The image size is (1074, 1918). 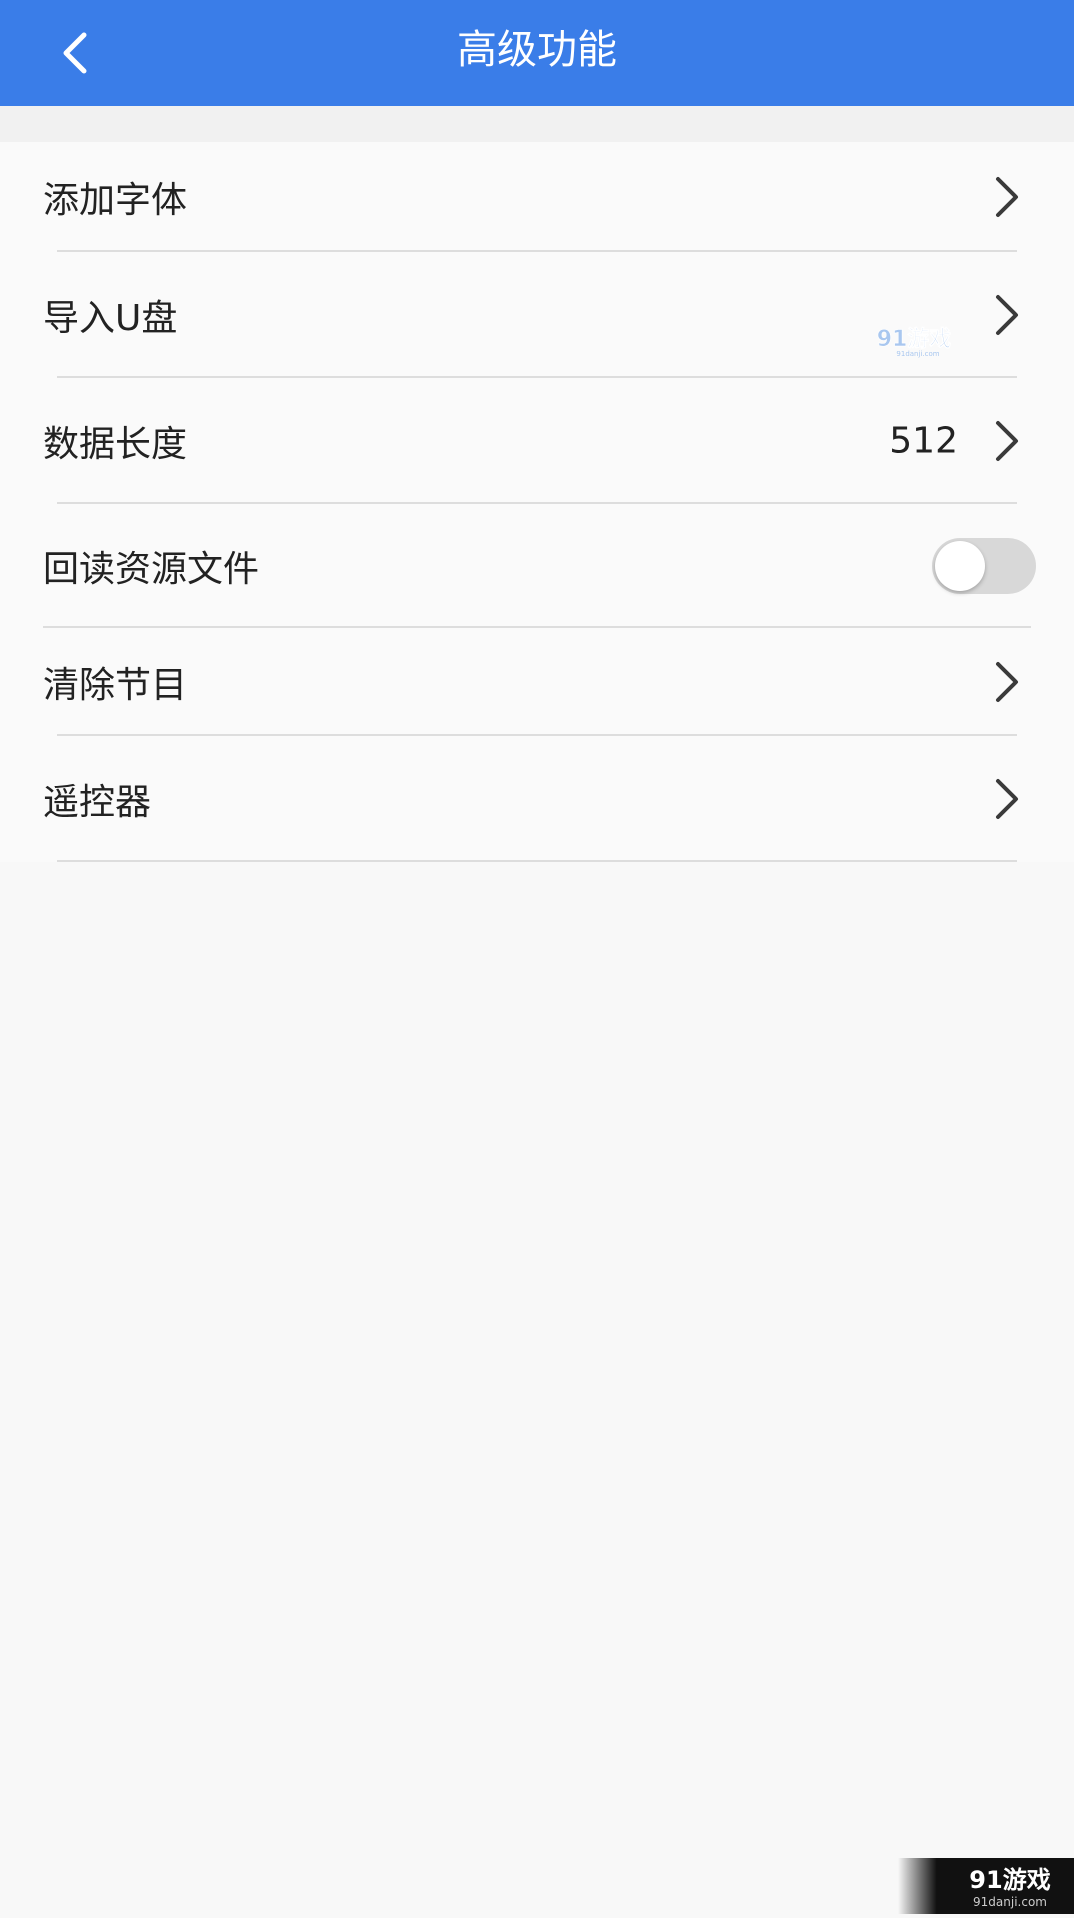 I want to click on header-spacer, so click(x=537, y=124).